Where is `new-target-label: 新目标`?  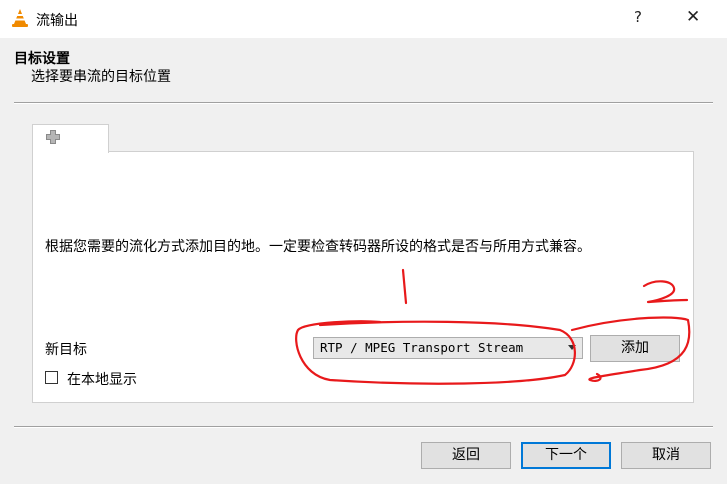 new-target-label: 新目标 is located at coordinates (66, 350).